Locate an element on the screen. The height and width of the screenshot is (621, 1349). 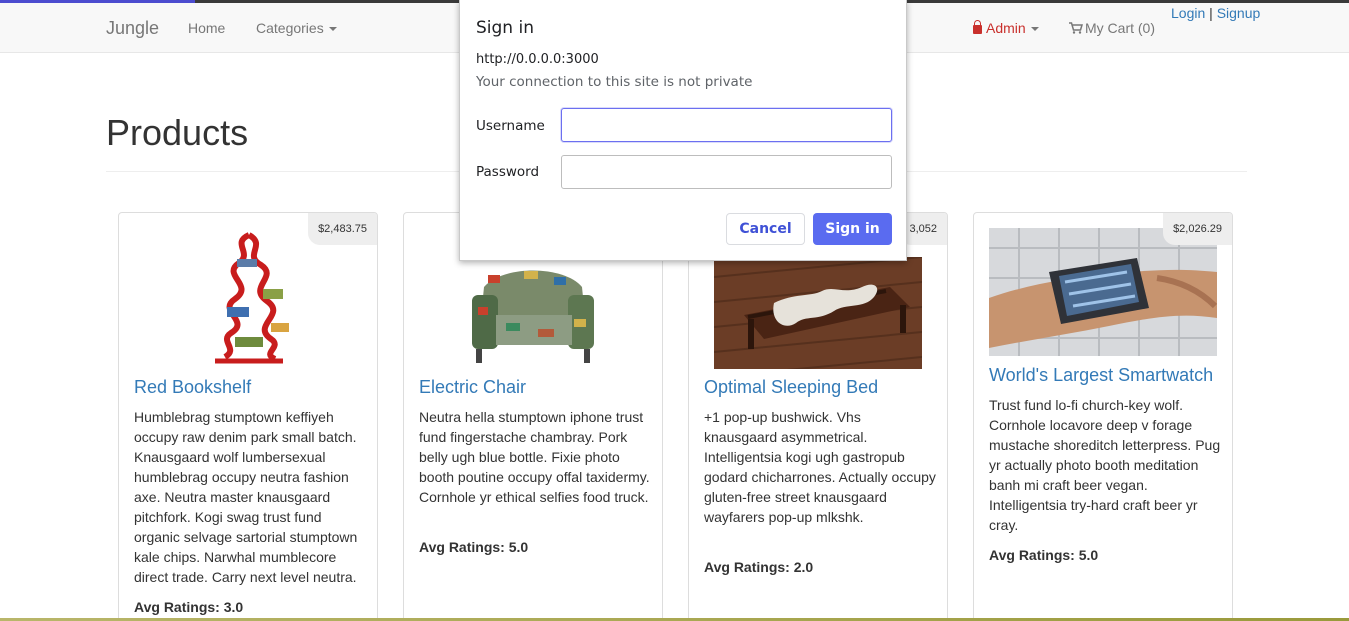
product-rating: Avg Ratings: 3.0 is located at coordinates (188, 607).